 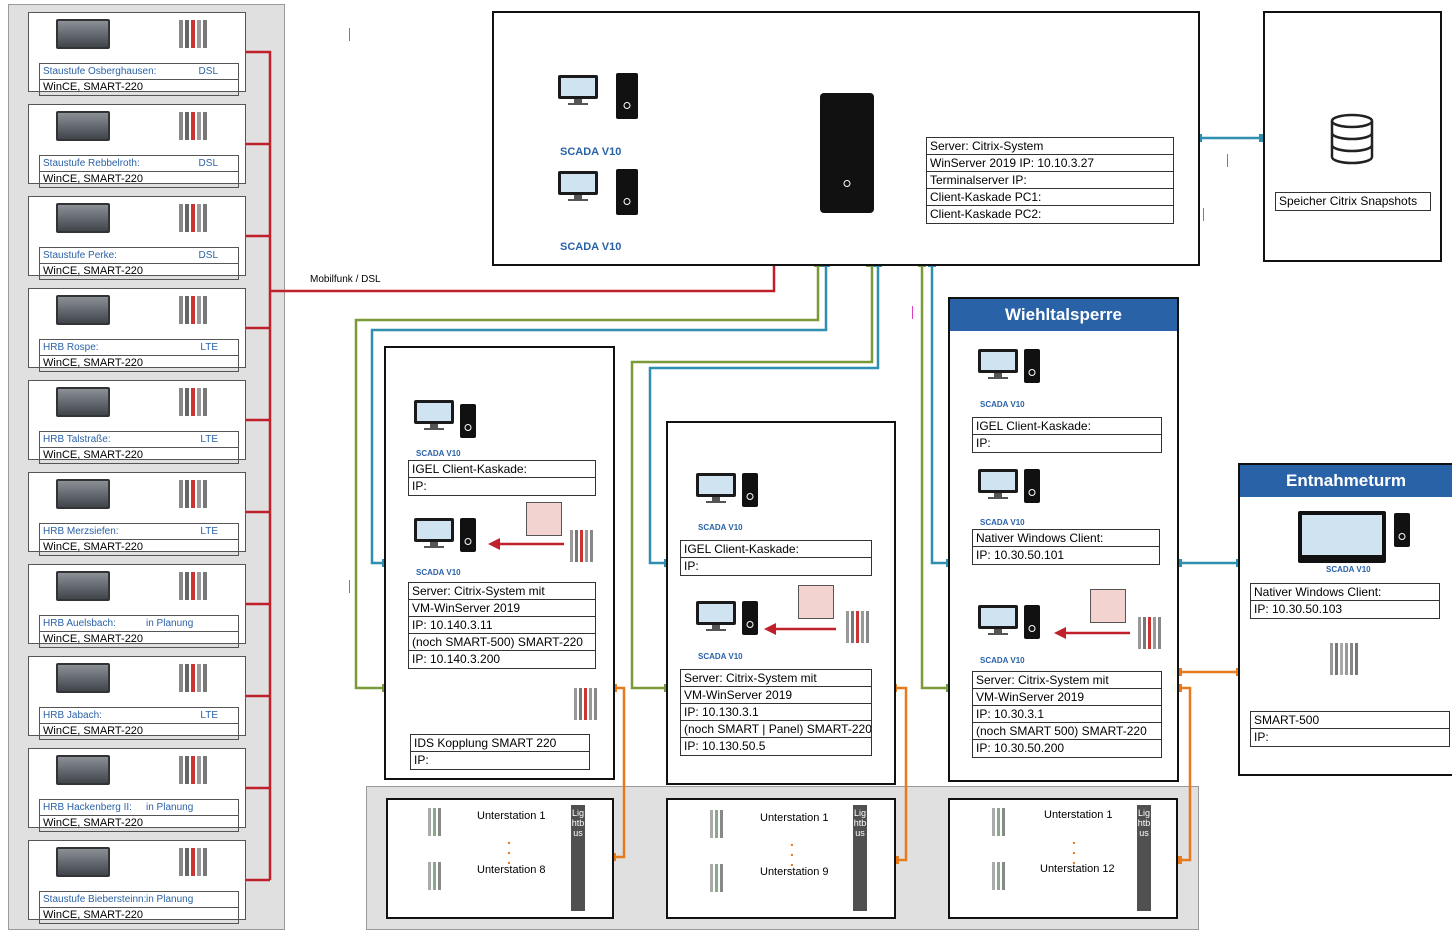 What do you see at coordinates (500, 752) in the screenshot?
I see `site1-ids-info: IDS Kopplung SMART 220 IP:` at bounding box center [500, 752].